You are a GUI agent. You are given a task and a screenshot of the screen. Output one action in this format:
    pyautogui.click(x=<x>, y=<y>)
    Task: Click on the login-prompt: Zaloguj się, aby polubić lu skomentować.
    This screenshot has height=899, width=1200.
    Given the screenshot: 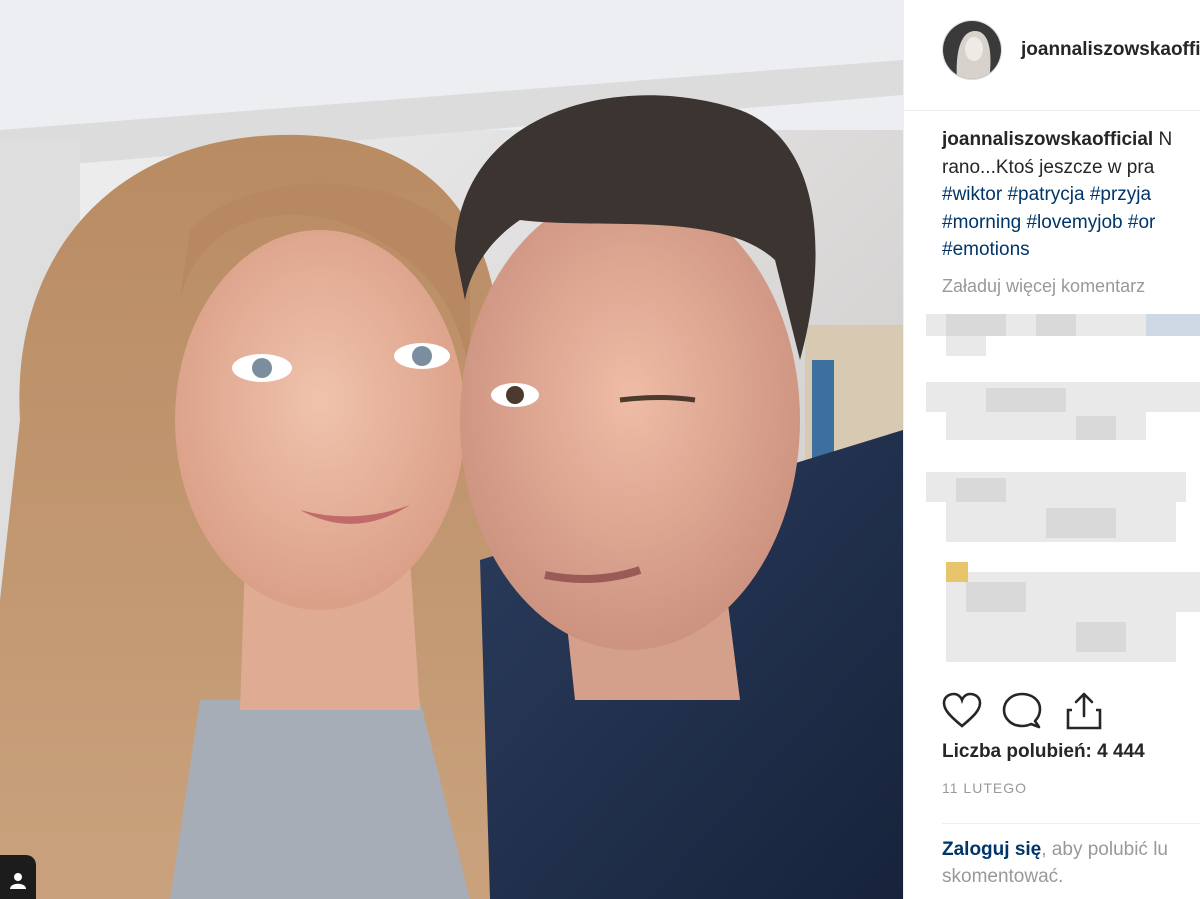 What is the action you would take?
    pyautogui.click(x=1071, y=863)
    